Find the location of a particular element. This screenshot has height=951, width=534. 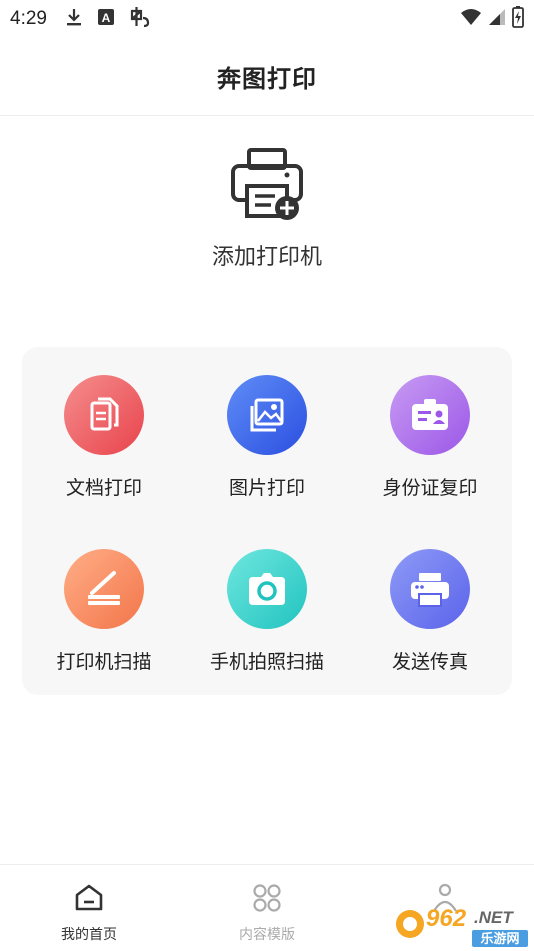

status-right-icons is located at coordinates (492, 19).